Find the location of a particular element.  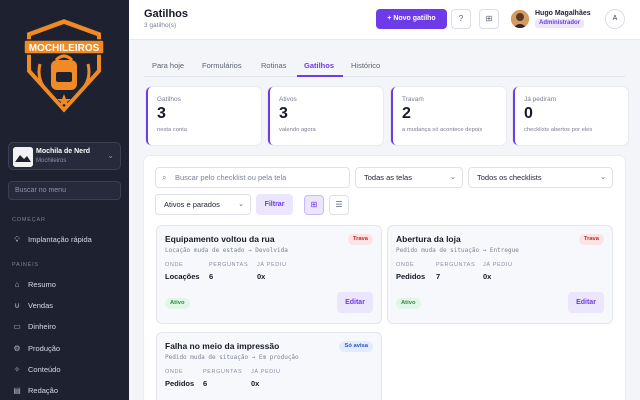

stat-note: nesta conta is located at coordinates (172, 130).